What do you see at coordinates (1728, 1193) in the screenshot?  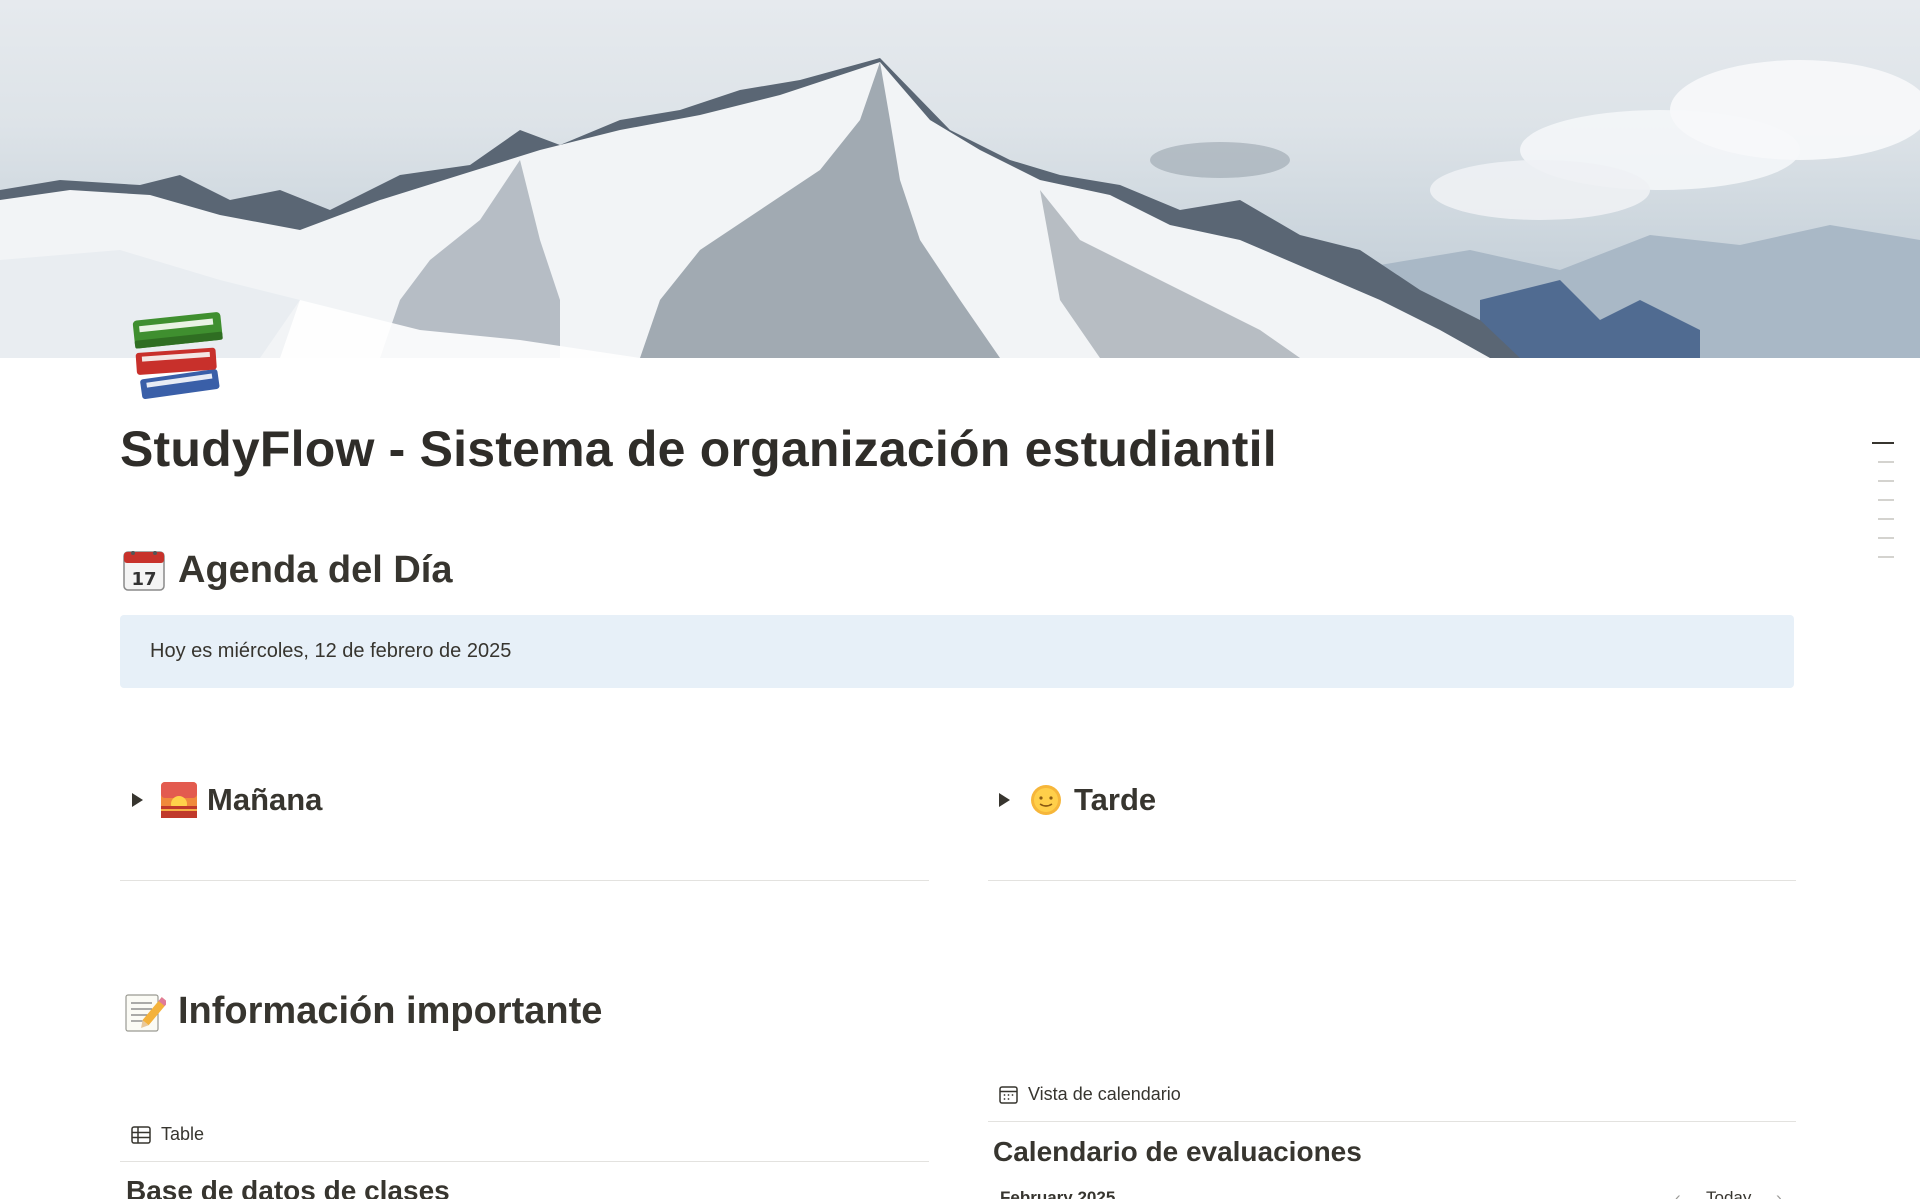 I see `today-button: Today` at bounding box center [1728, 1193].